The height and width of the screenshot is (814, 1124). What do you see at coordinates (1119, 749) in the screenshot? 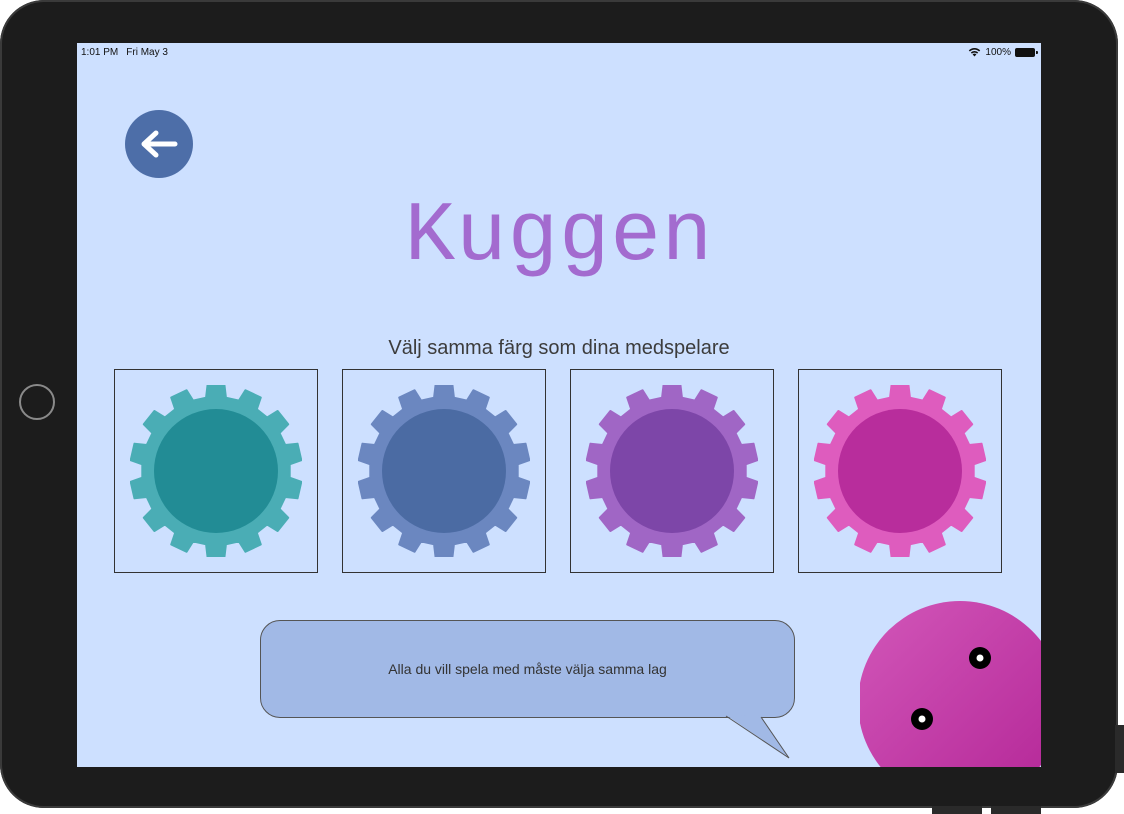
I see `side-button` at bounding box center [1119, 749].